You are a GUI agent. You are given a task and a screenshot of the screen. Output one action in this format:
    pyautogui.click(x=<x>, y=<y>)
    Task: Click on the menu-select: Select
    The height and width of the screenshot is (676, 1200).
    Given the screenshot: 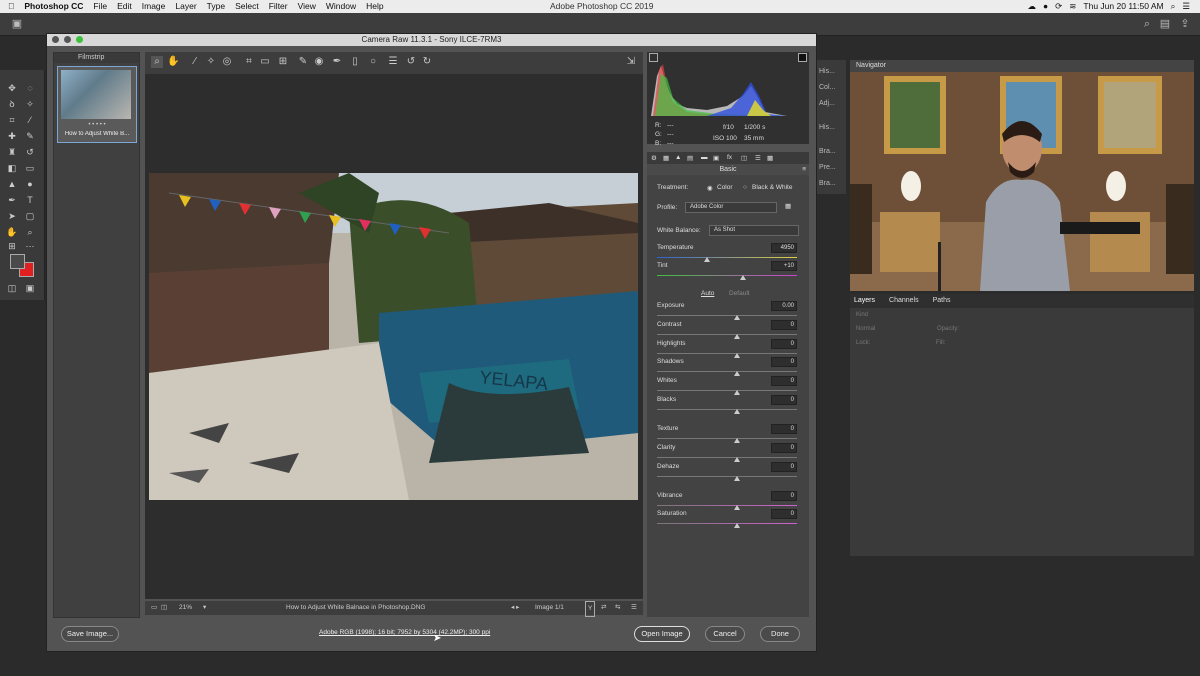 What is the action you would take?
    pyautogui.click(x=247, y=6)
    